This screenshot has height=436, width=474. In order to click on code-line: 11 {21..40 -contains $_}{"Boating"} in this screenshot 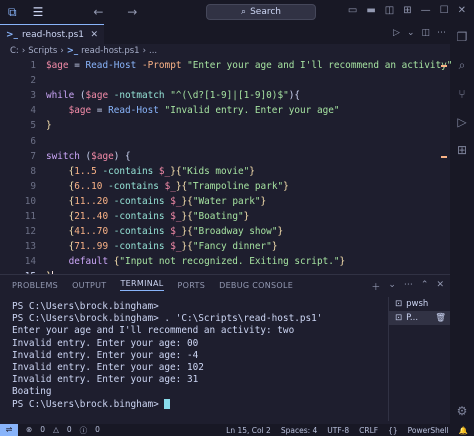, I will do `click(225, 216)`.